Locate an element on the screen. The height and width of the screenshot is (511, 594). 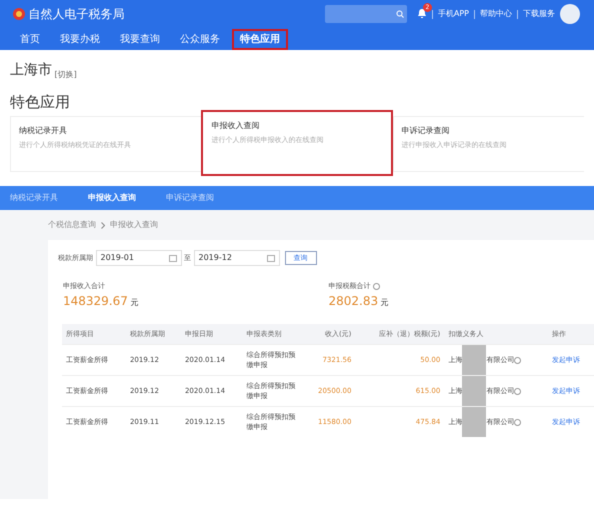
chevron-right-icon is located at coordinates (103, 225).